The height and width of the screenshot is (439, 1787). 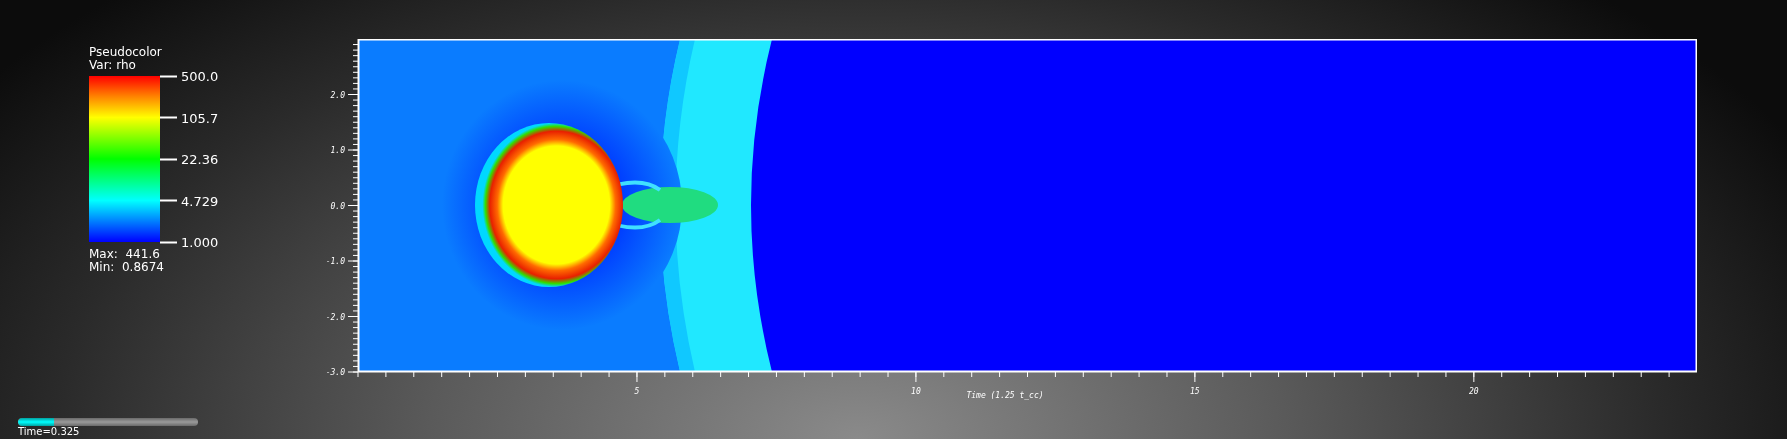 What do you see at coordinates (1005, 395) in the screenshot?
I see `x-axis-title: Time (1.25 t_cc)` at bounding box center [1005, 395].